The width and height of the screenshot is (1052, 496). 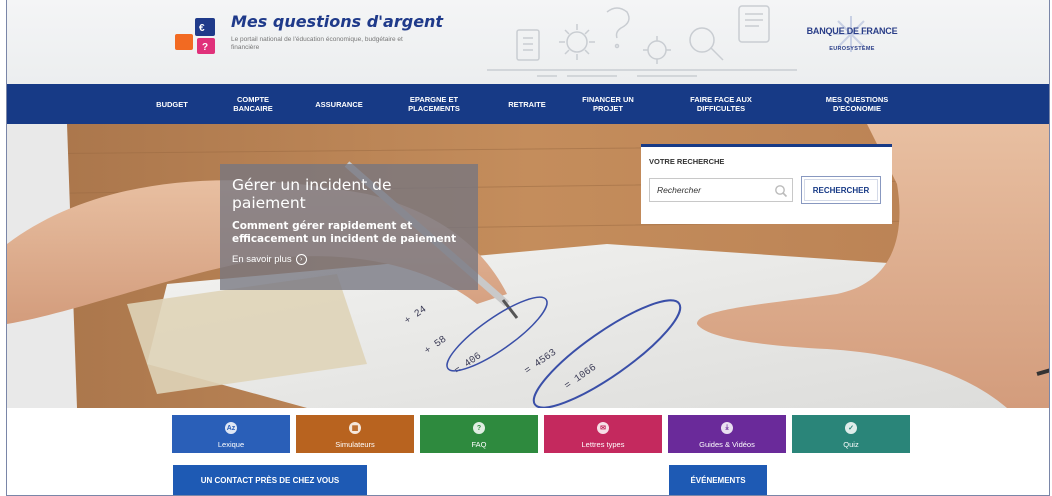 What do you see at coordinates (721, 104) in the screenshot?
I see `nav-item-faire-face-difficultes: FAIRE FACE AUX DIFFICULTES` at bounding box center [721, 104].